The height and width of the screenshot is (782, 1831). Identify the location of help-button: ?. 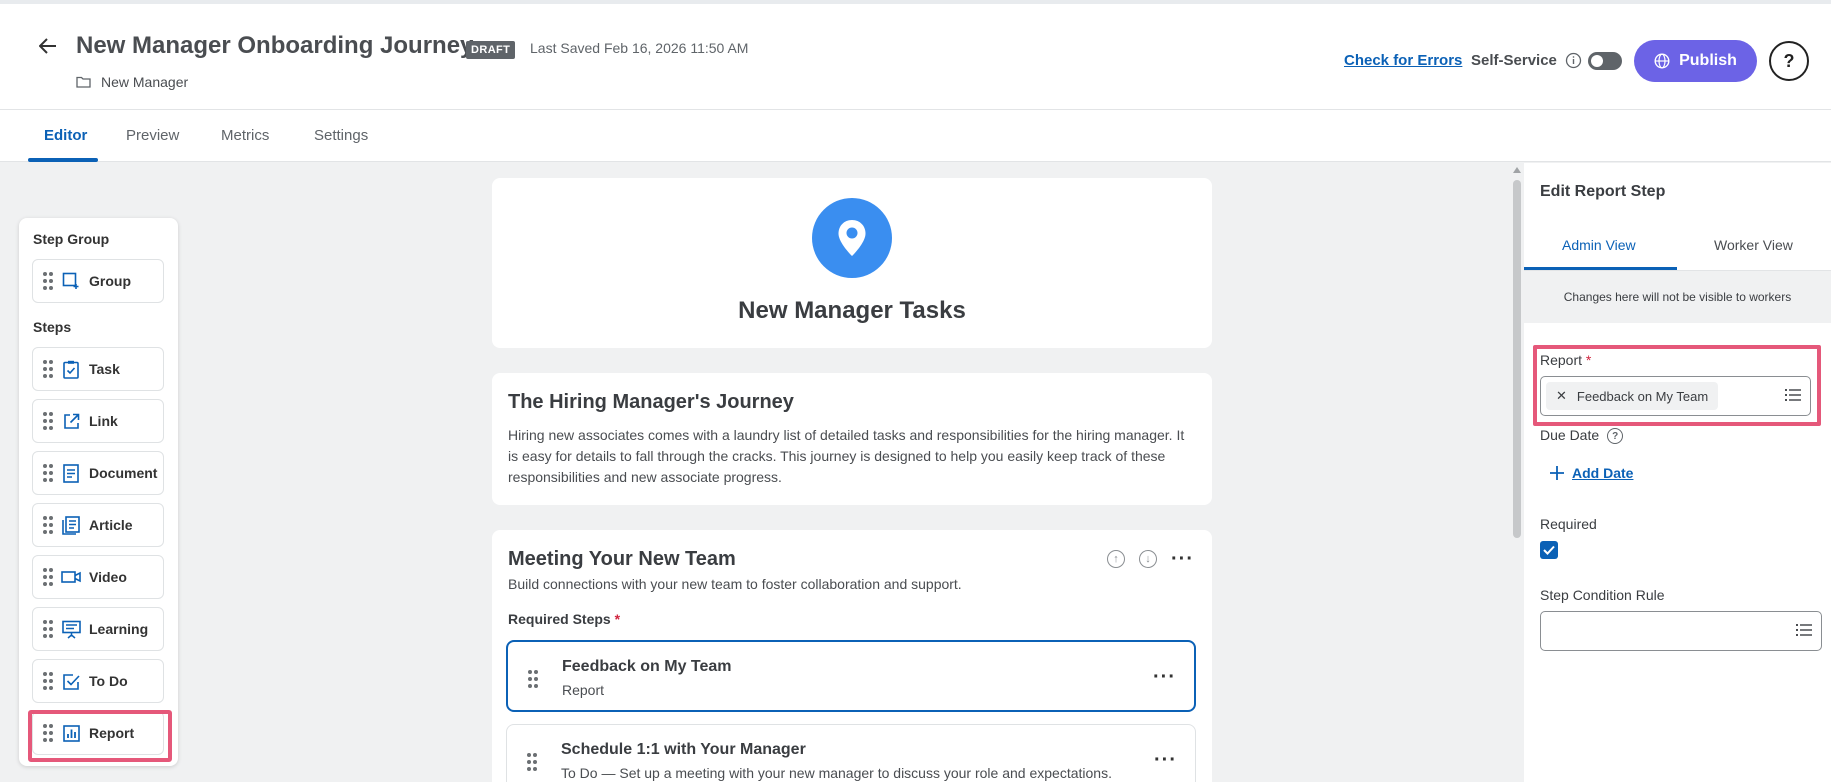
(1789, 61).